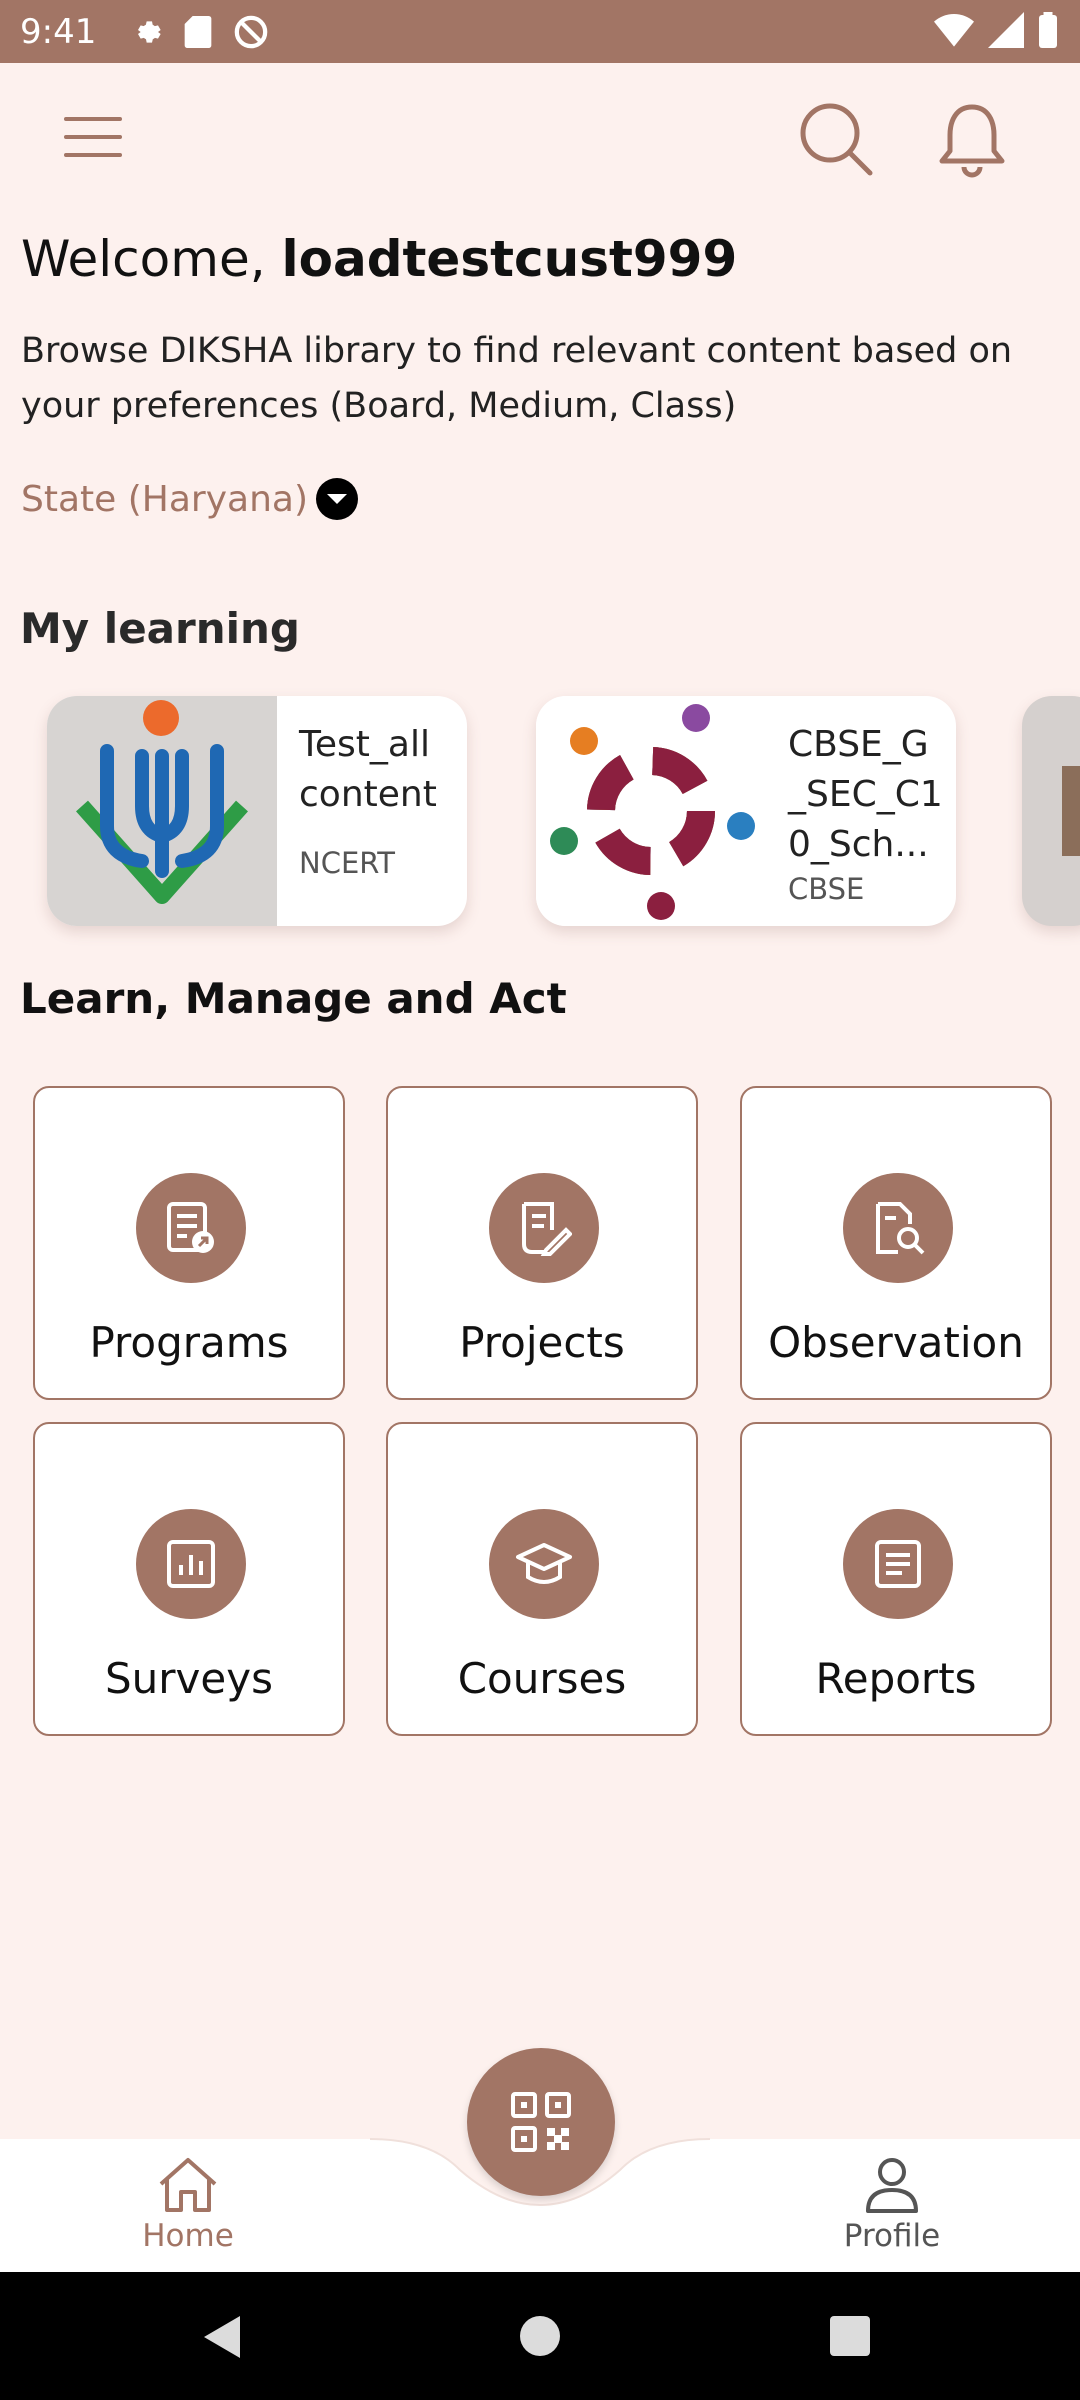 The image size is (1080, 2400). What do you see at coordinates (94, 141) in the screenshot?
I see `menu-button` at bounding box center [94, 141].